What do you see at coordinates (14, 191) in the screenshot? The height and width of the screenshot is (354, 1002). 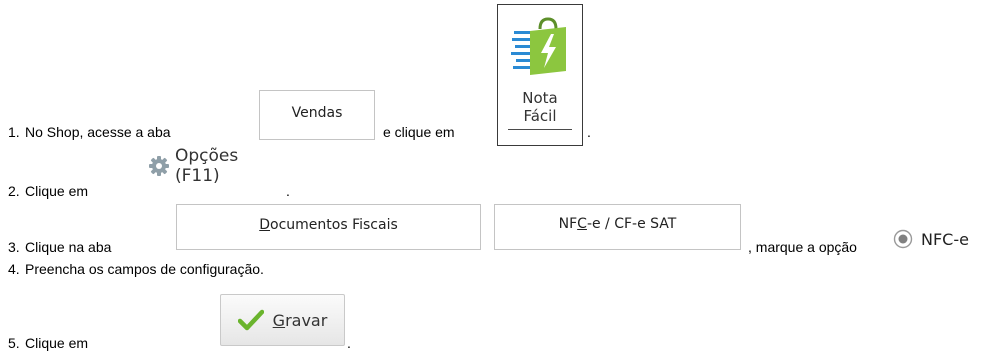 I see `step-number: 2.` at bounding box center [14, 191].